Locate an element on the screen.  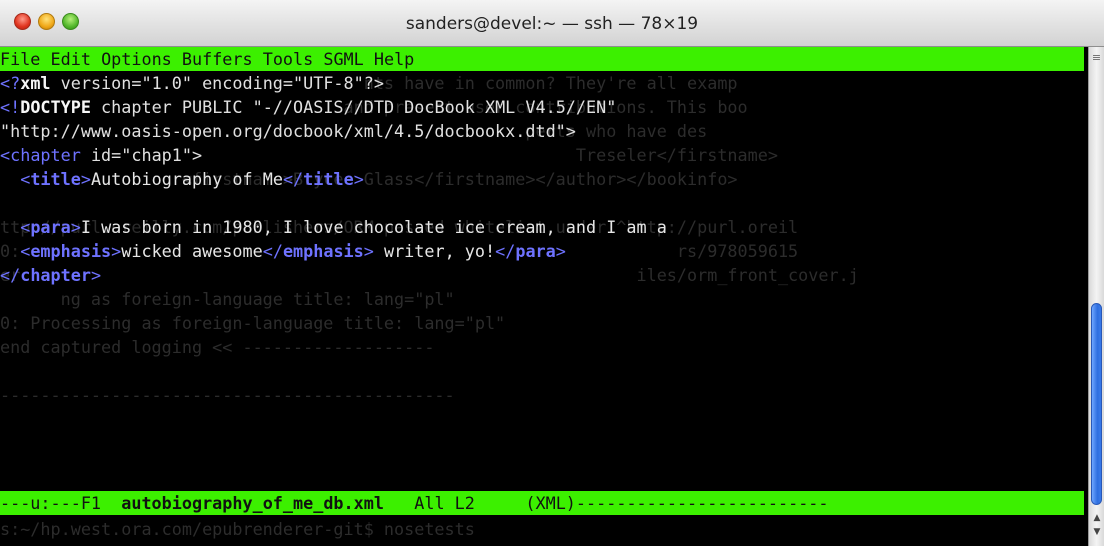
emphasis-close-tag-name: emphasis is located at coordinates (323, 251).